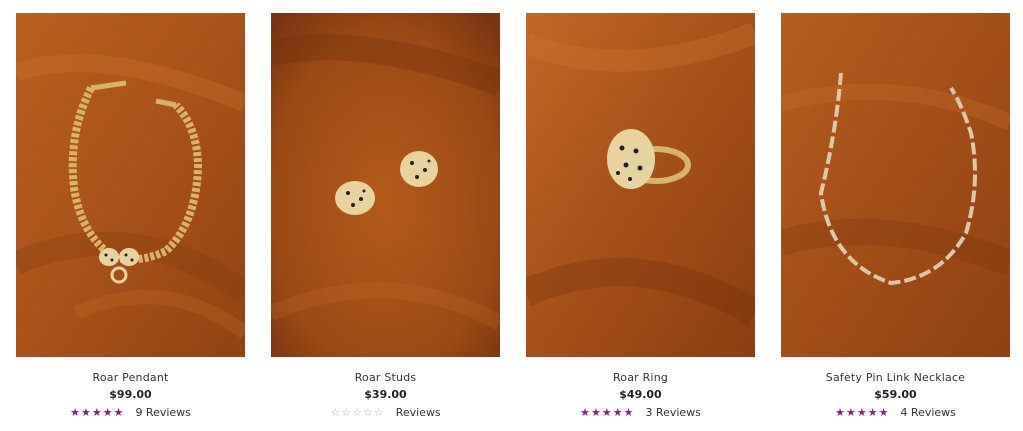 The height and width of the screenshot is (431, 1023). What do you see at coordinates (418, 412) in the screenshot?
I see `reviews-link: Reviews` at bounding box center [418, 412].